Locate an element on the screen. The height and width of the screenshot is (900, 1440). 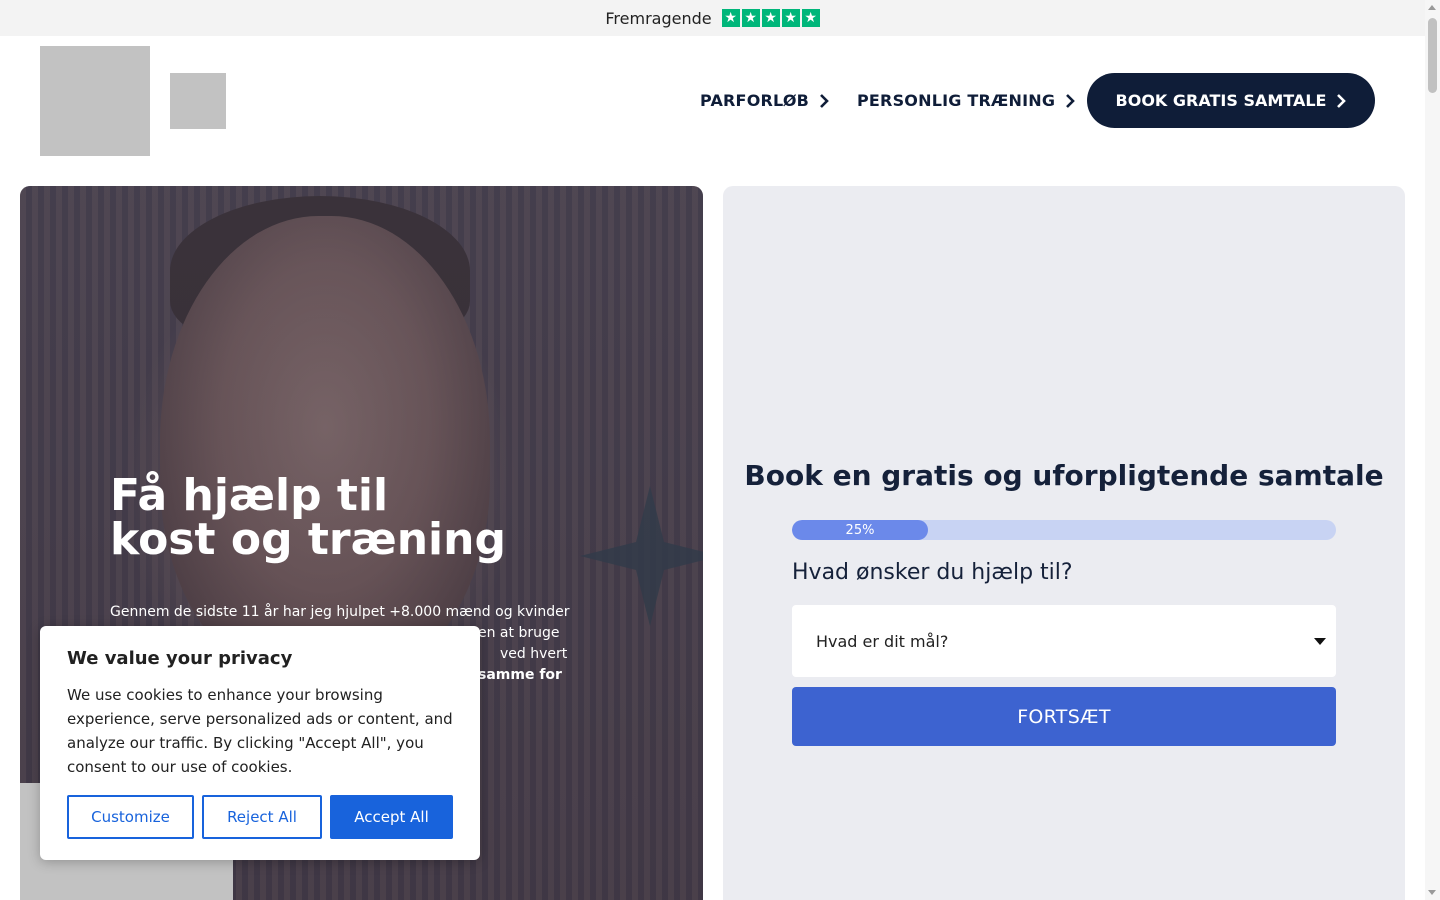
scrollbar-thumb is located at coordinates (1432, 55).